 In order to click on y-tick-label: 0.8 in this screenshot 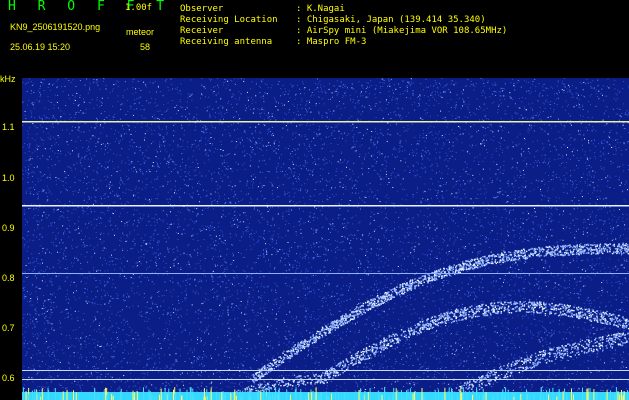, I will do `click(8, 278)`.